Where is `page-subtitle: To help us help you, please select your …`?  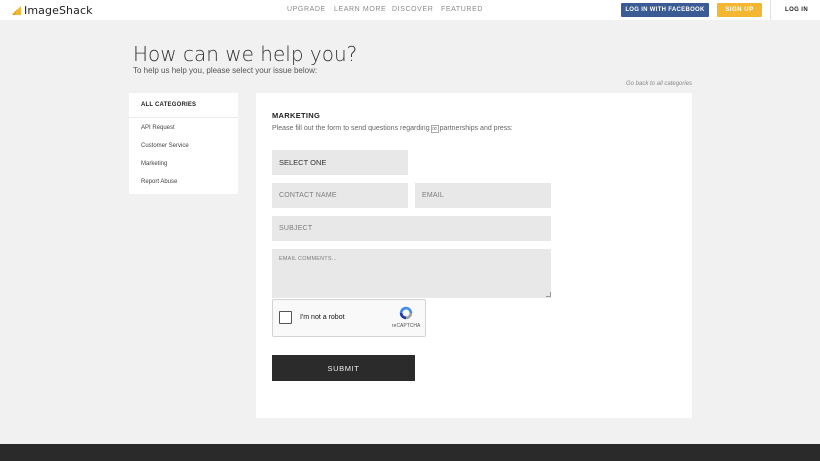
page-subtitle: To help us help you, please select your … is located at coordinates (225, 70).